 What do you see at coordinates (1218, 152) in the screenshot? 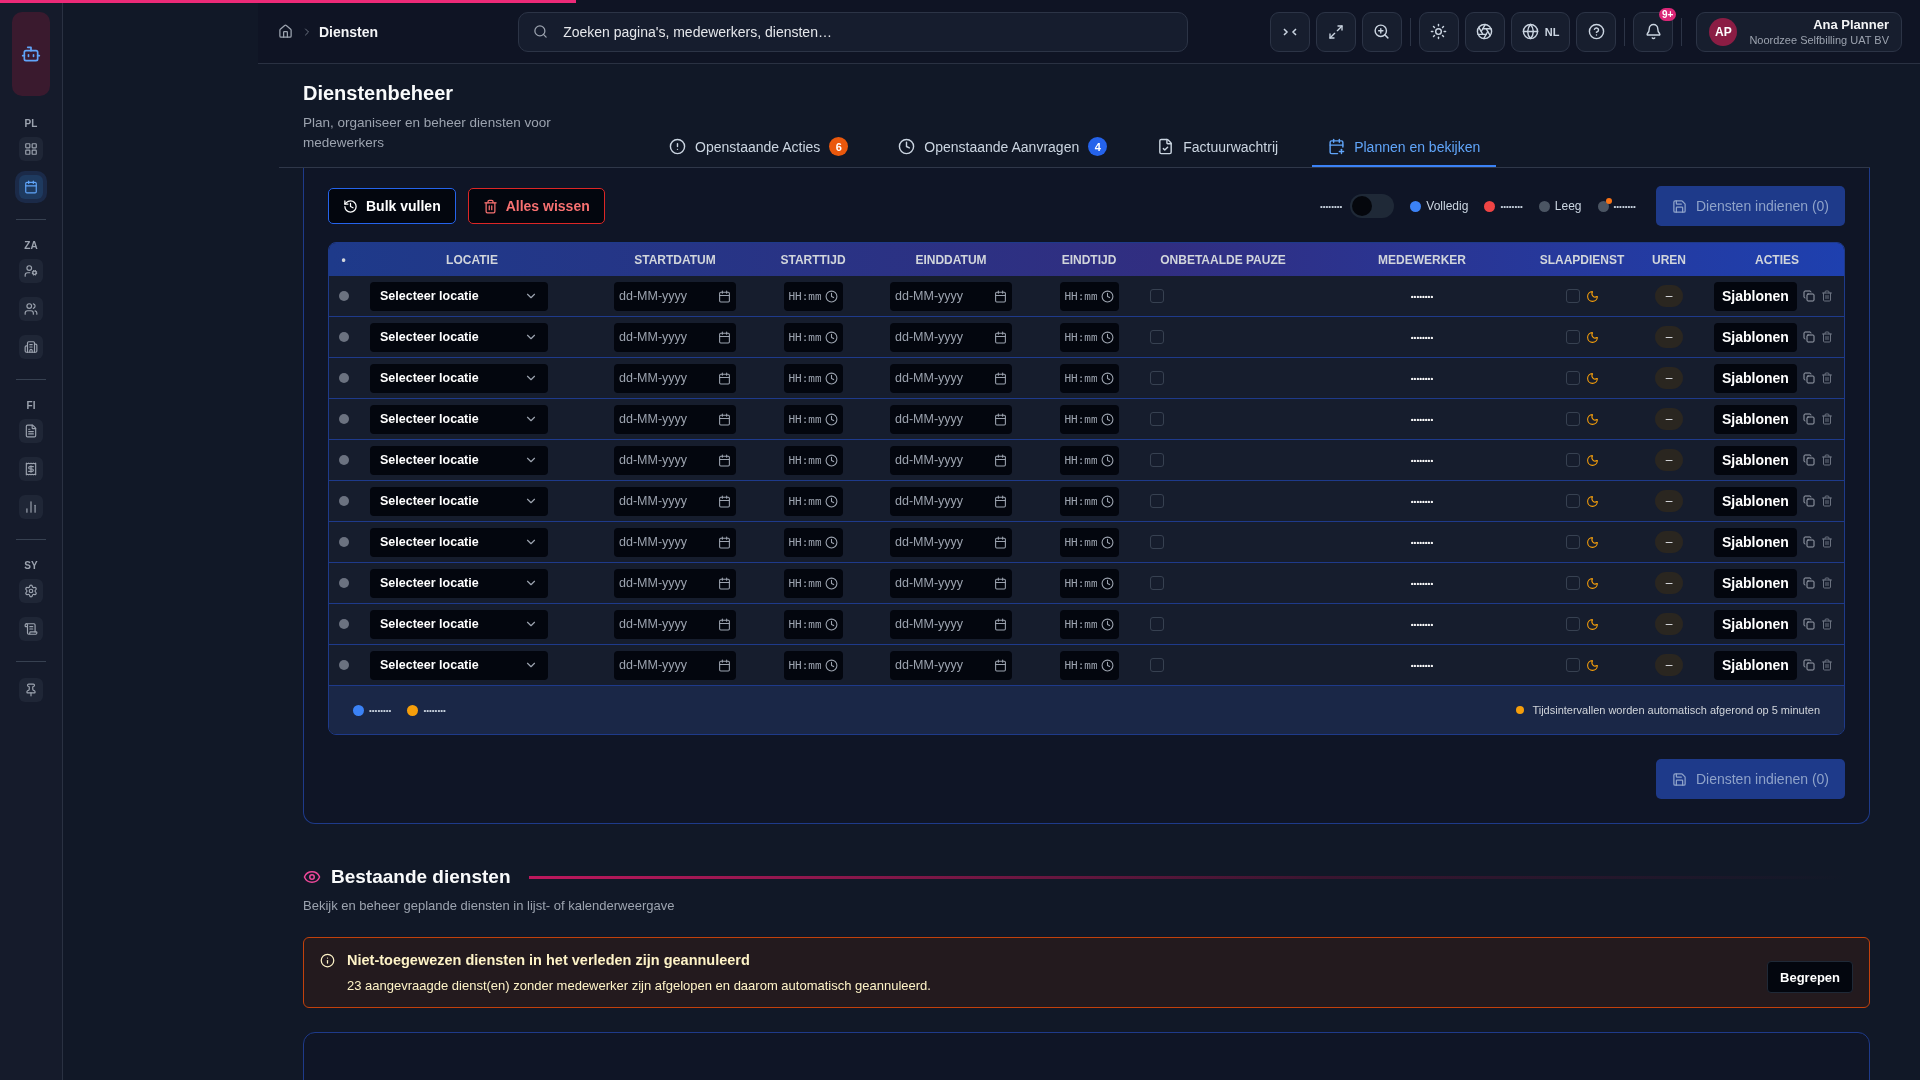
I see `tab: Factuurwachtrij` at bounding box center [1218, 152].